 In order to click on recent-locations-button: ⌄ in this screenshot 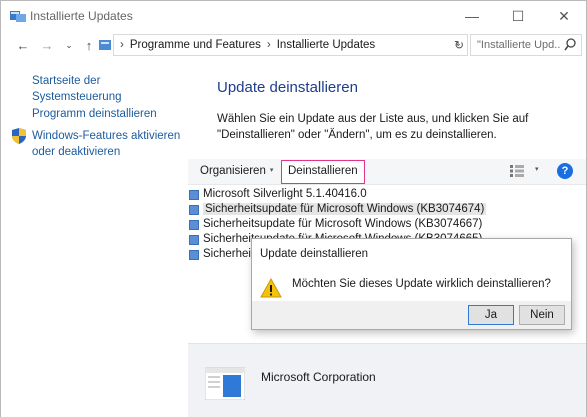, I will do `click(69, 45)`.